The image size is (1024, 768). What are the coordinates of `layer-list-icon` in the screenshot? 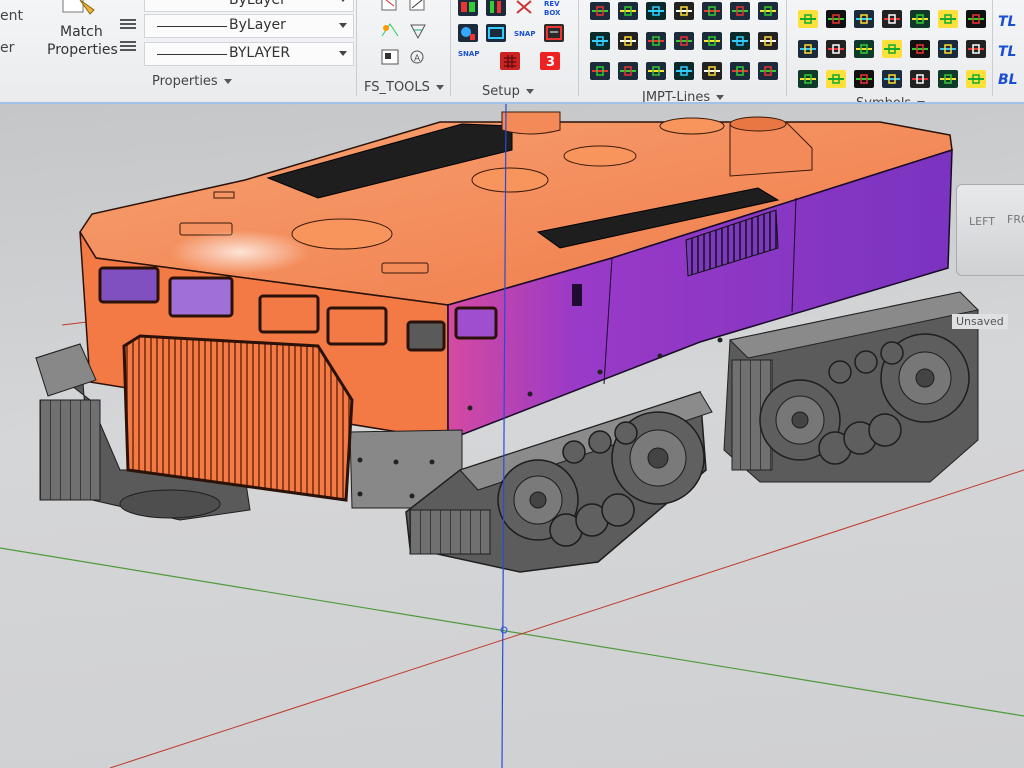 It's located at (128, 41).